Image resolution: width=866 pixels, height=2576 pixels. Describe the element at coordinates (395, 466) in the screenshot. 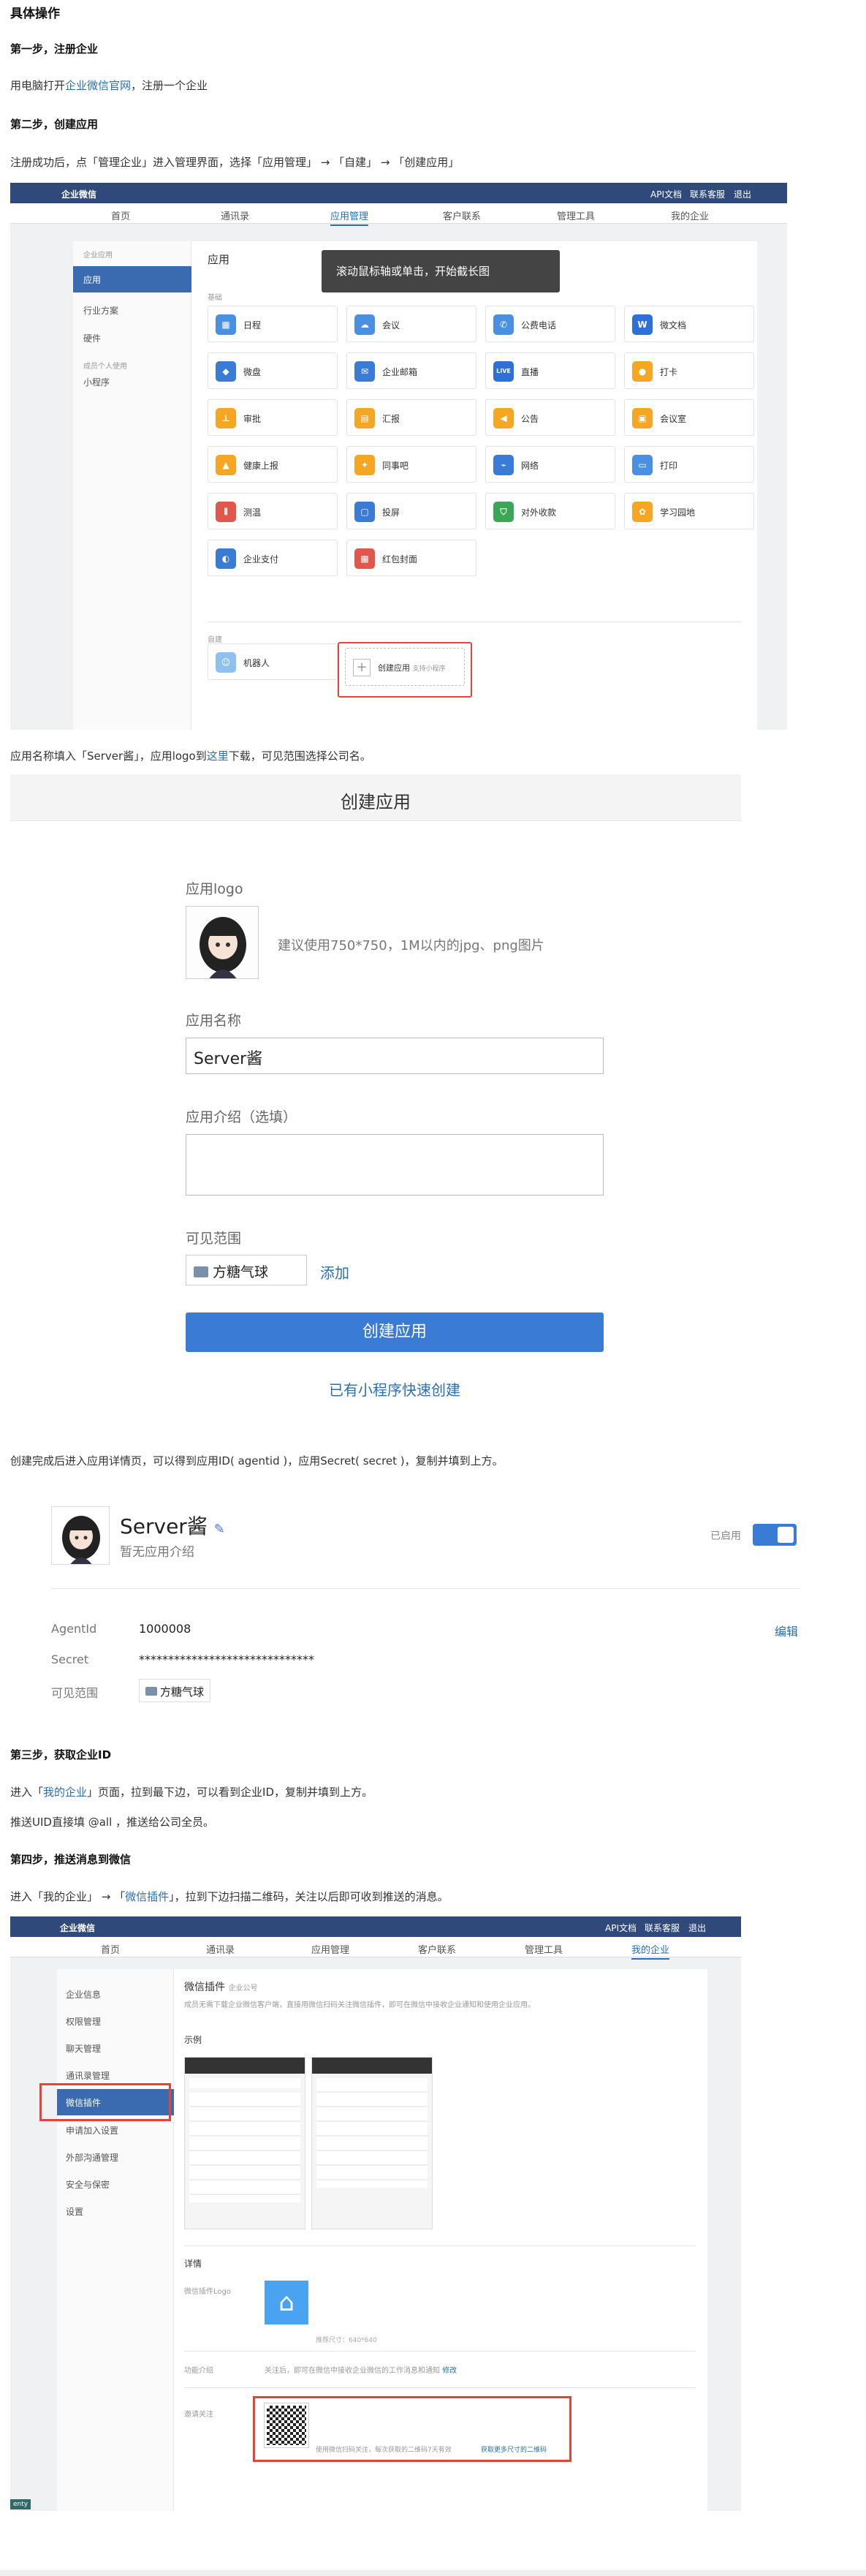

I see `app-card-label: 同事吧` at that location.